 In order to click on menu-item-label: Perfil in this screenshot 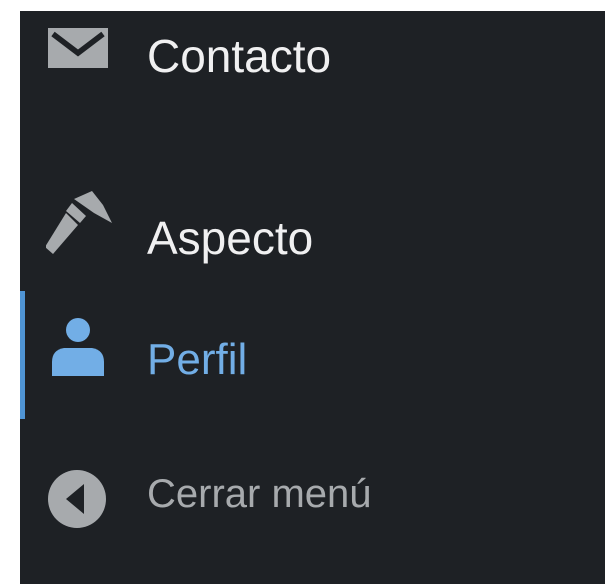, I will do `click(197, 359)`.